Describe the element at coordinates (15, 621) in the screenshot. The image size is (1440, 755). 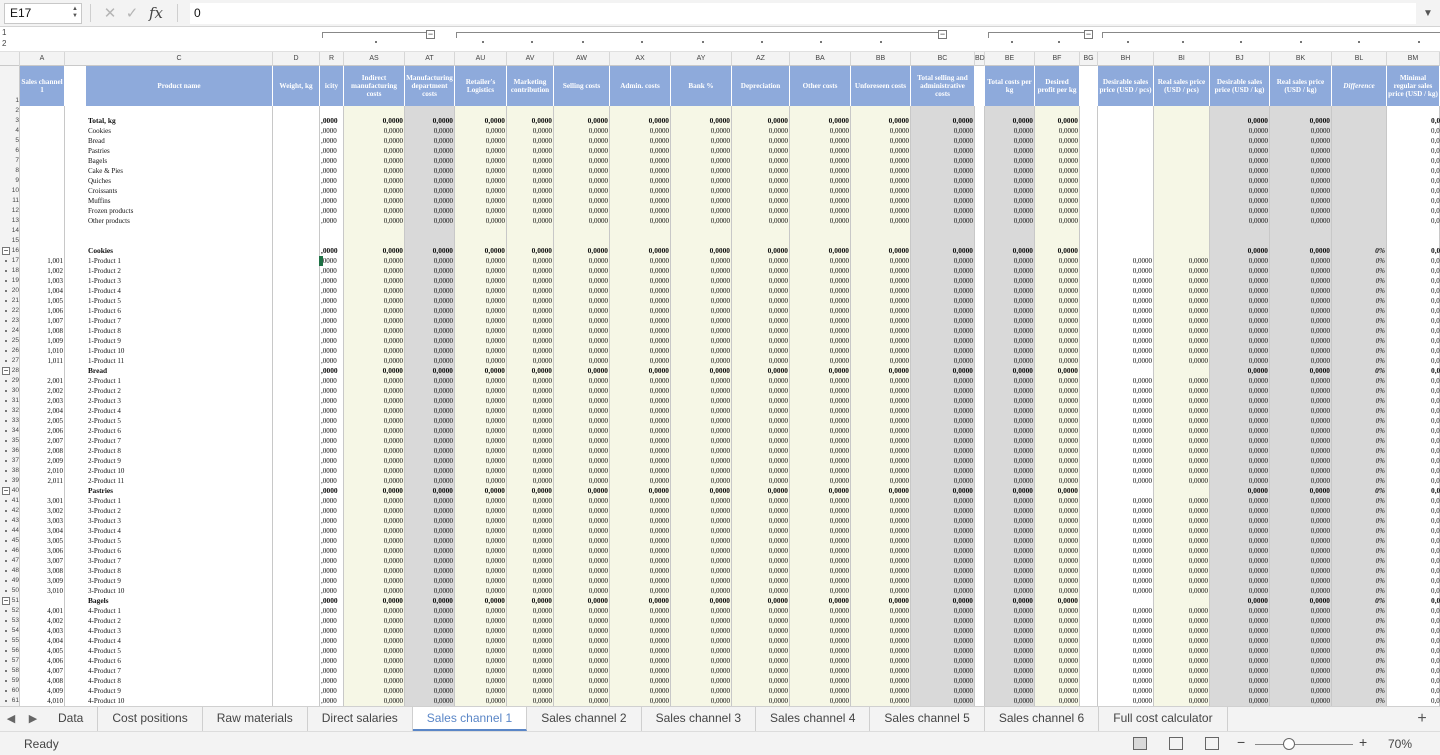
I see `row-header: 53` at that location.